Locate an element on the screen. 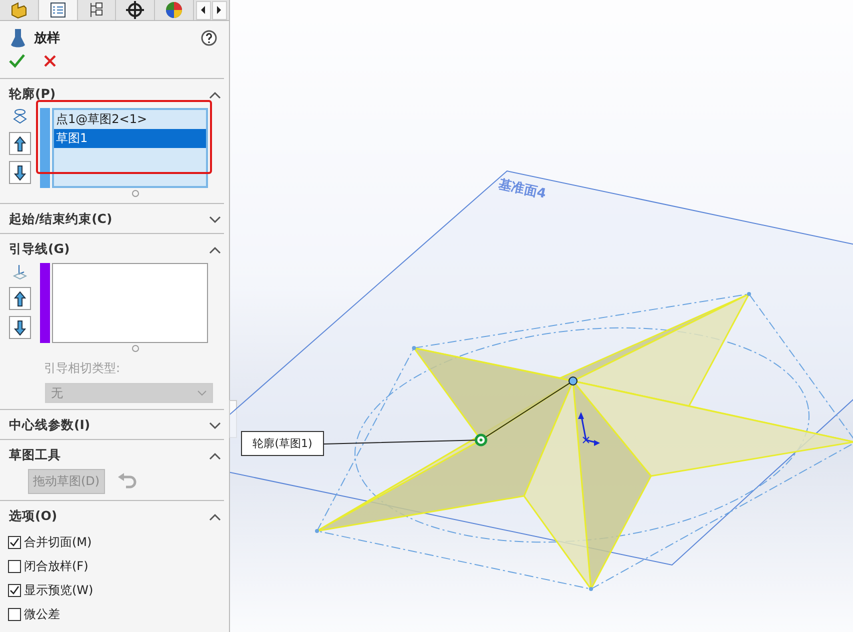 The width and height of the screenshot is (853, 632). section-header: 中心线参数(I) is located at coordinates (112, 424).